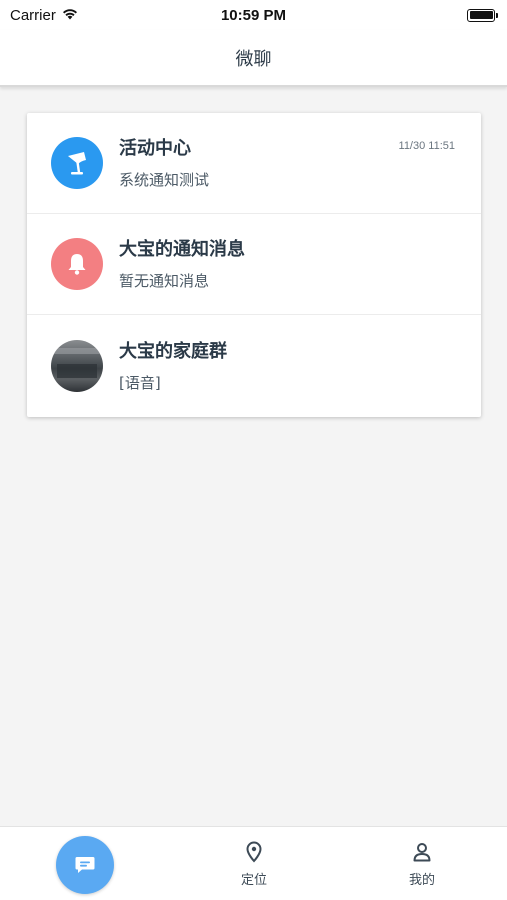  I want to click on conversation-text: 活动中心 系统通知测试, so click(164, 163).